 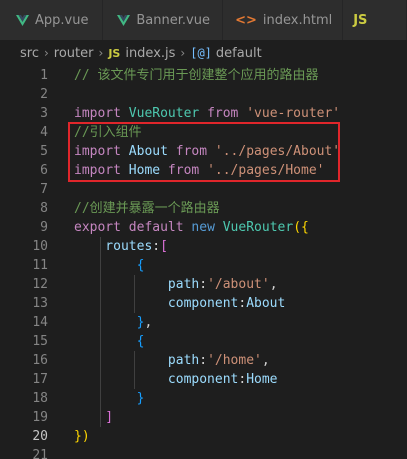 What do you see at coordinates (203, 265) in the screenshot?
I see `code-line: 11 {` at bounding box center [203, 265].